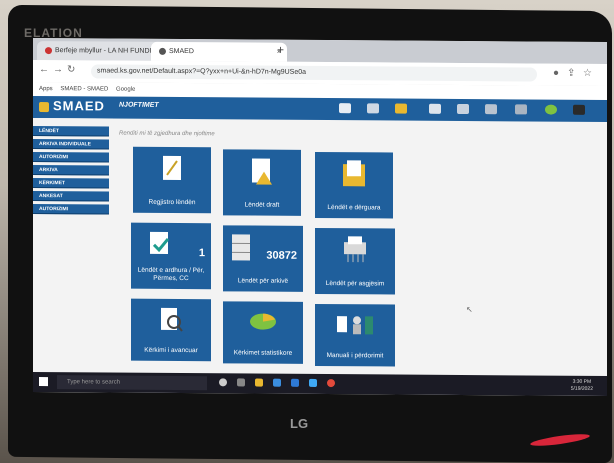 This screenshot has width=614, height=463. I want to click on tile-kerkimi-avancuar: Kërkimi i avancuar, so click(171, 330).